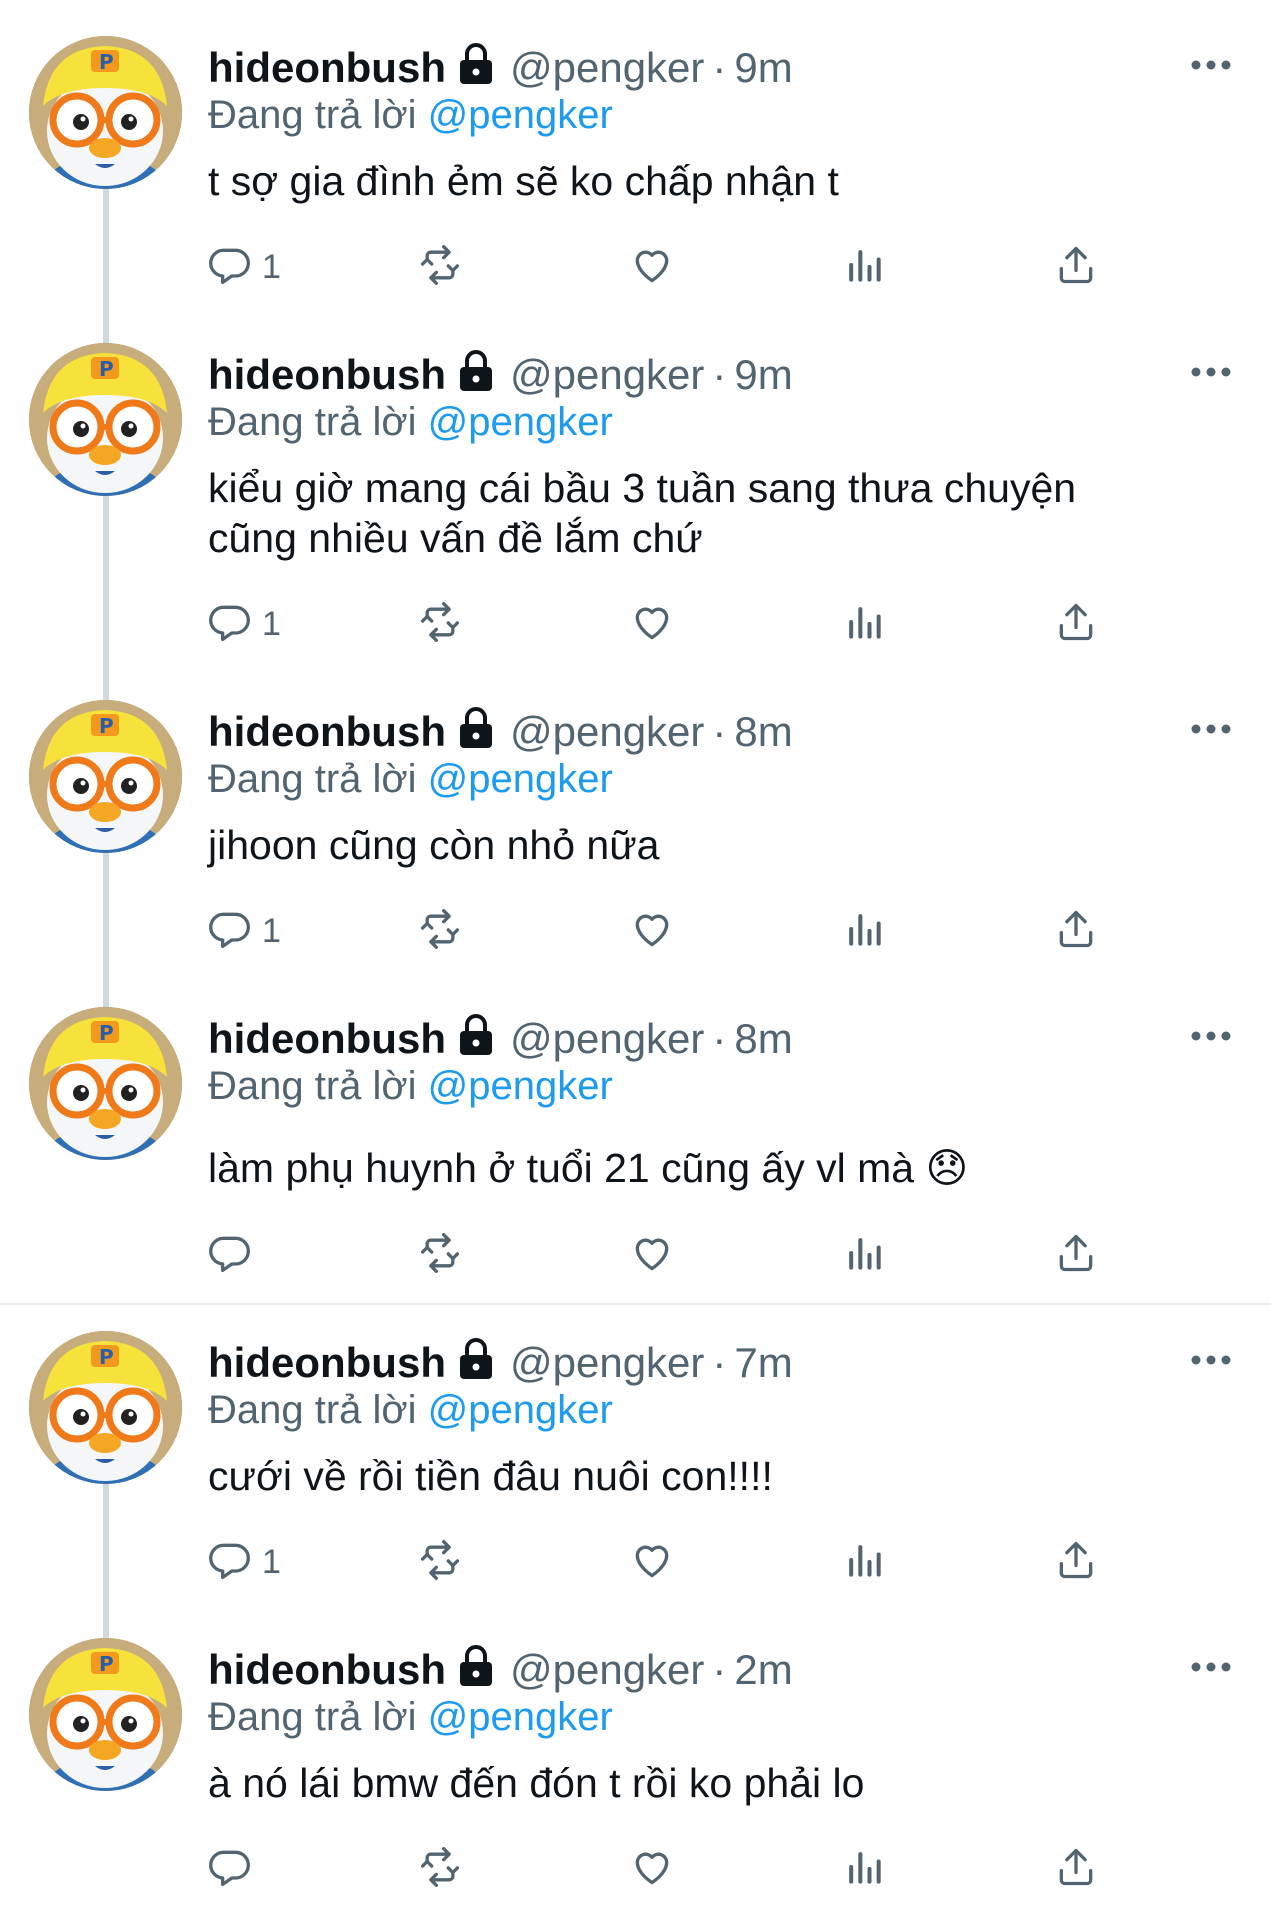 The width and height of the screenshot is (1271, 1920). I want to click on timestamp: 2m, so click(763, 1669).